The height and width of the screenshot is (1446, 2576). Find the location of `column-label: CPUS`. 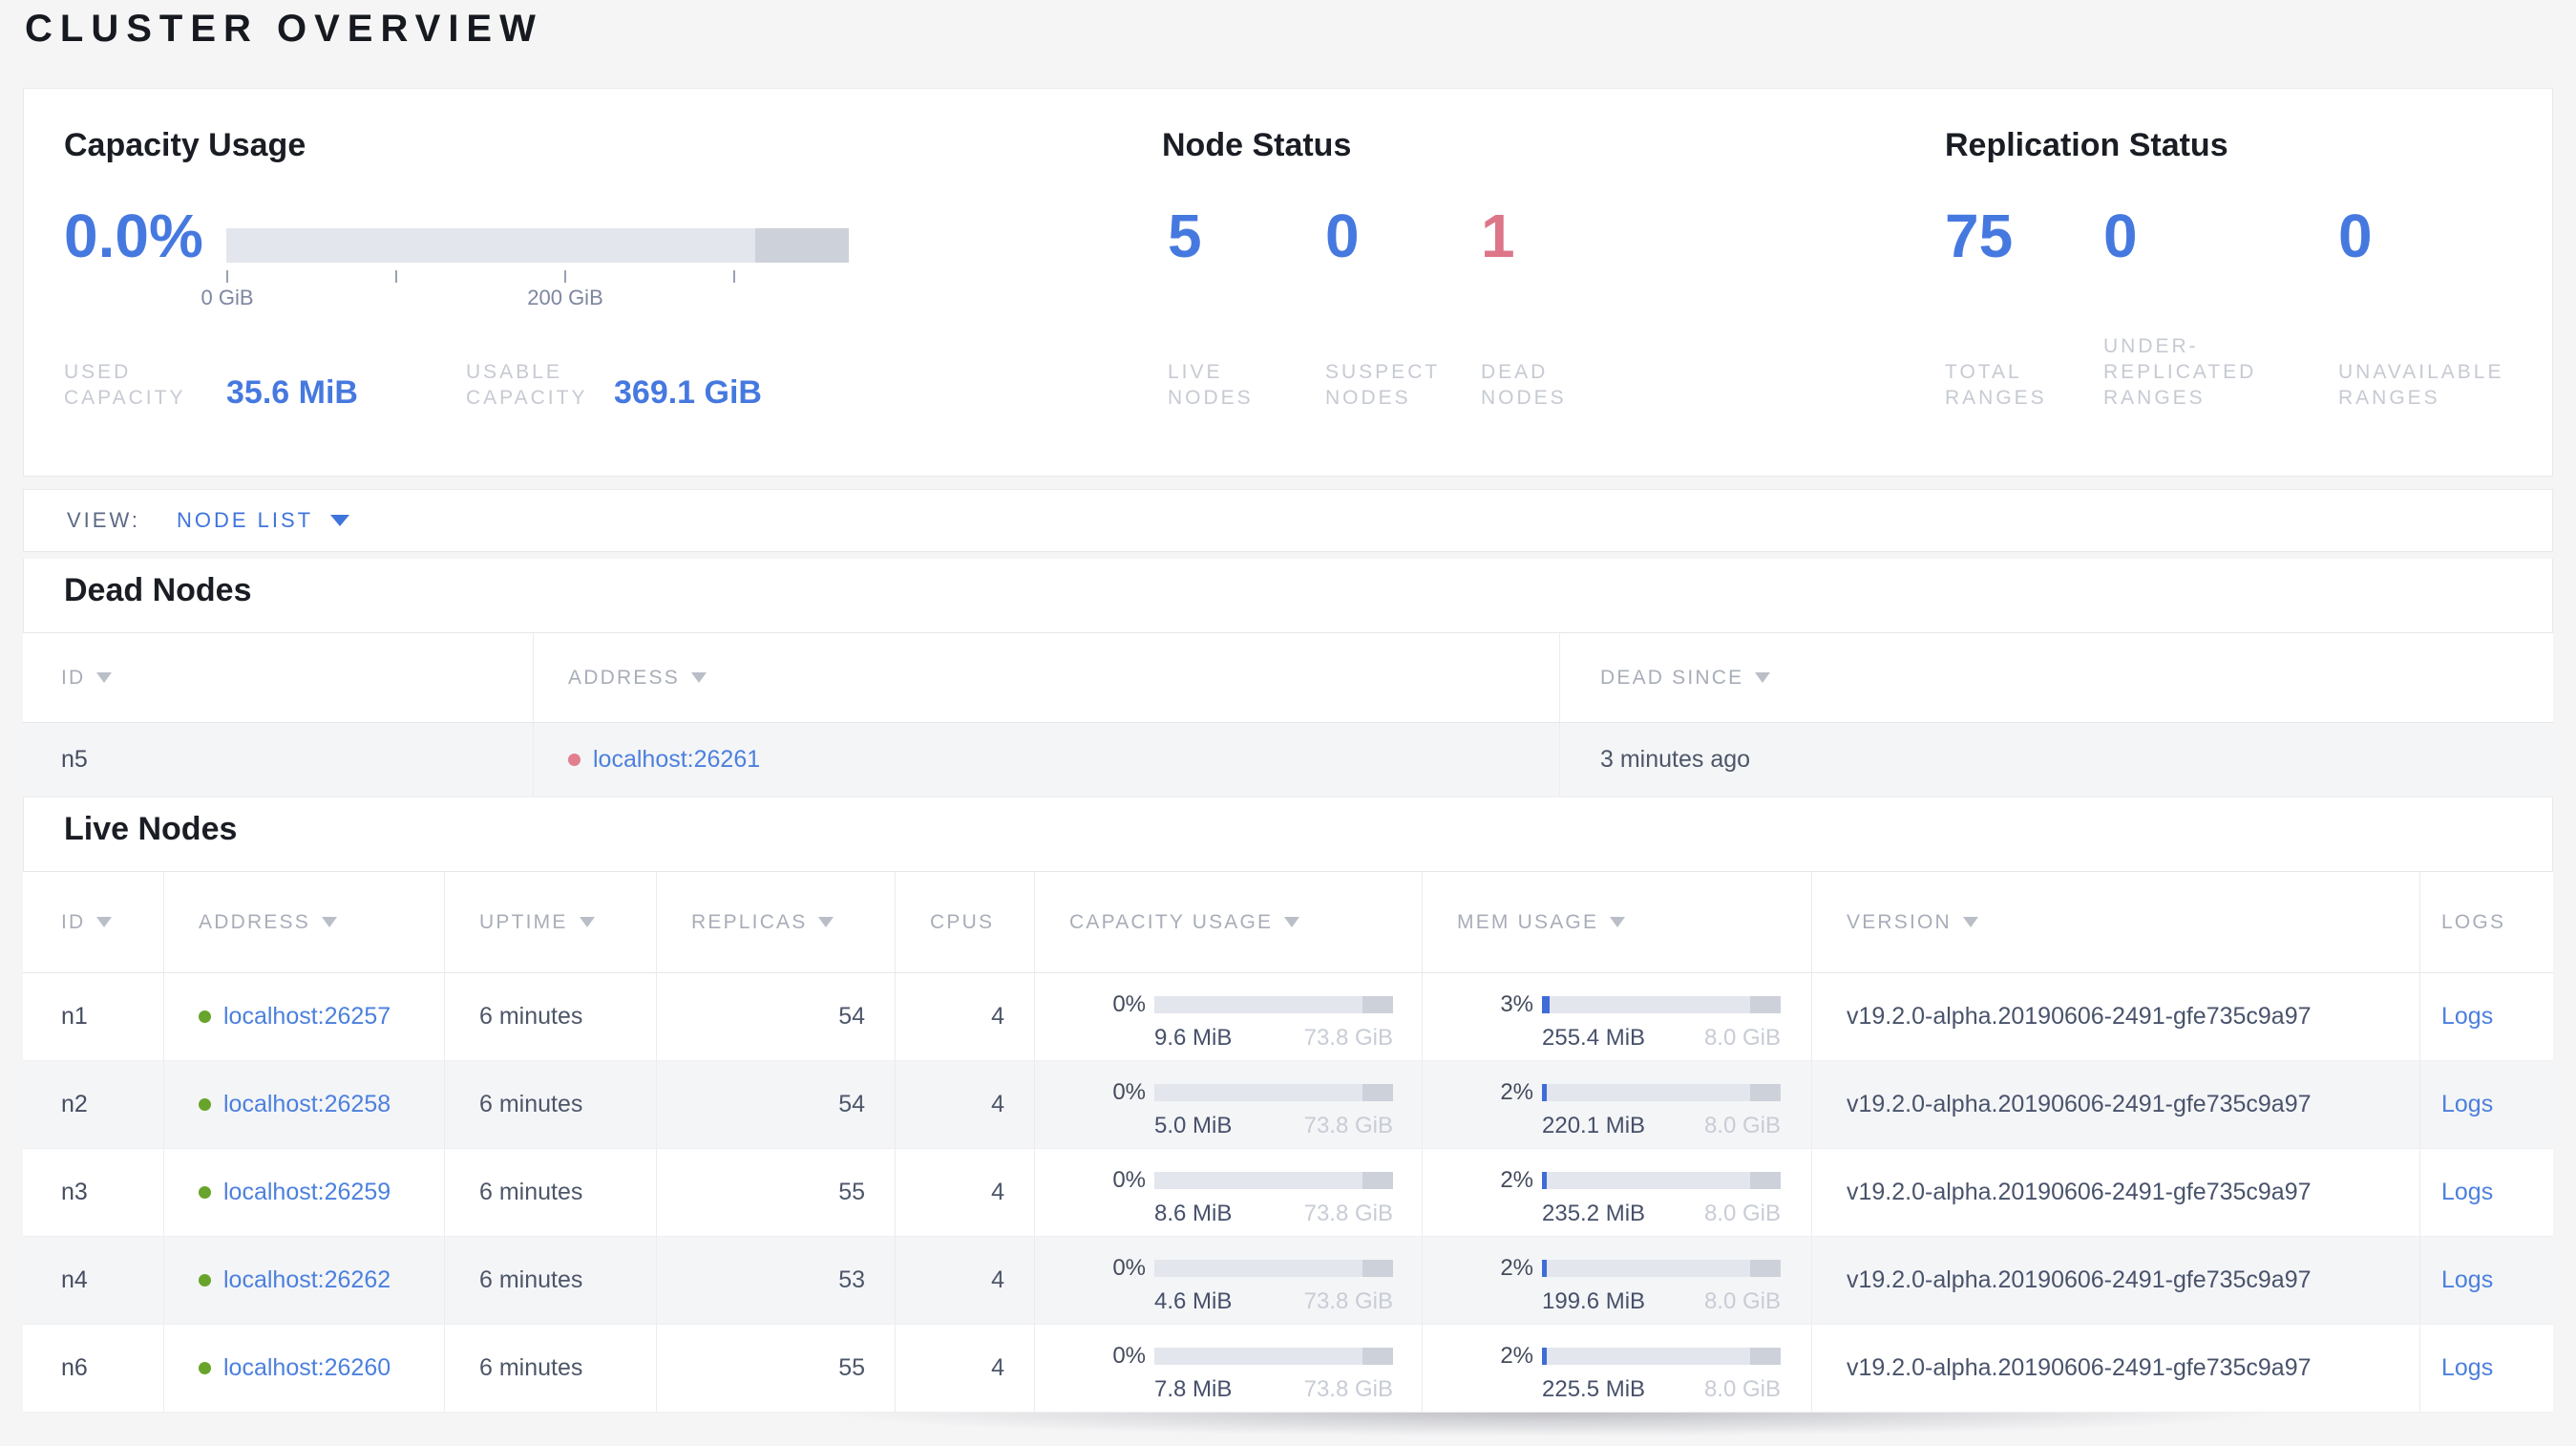

column-label: CPUS is located at coordinates (962, 921).